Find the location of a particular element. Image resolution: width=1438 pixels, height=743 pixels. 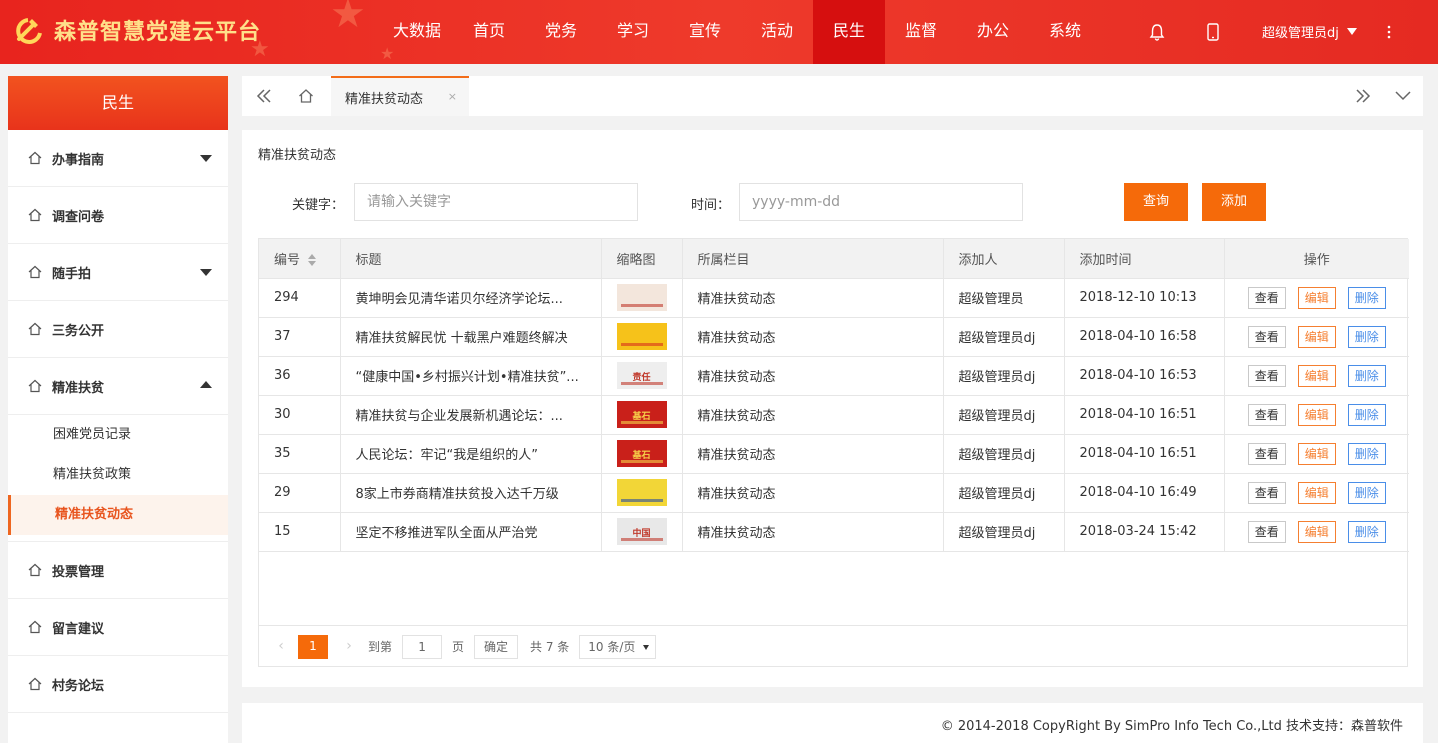

nav-item-0: 大数据 is located at coordinates (417, 32).